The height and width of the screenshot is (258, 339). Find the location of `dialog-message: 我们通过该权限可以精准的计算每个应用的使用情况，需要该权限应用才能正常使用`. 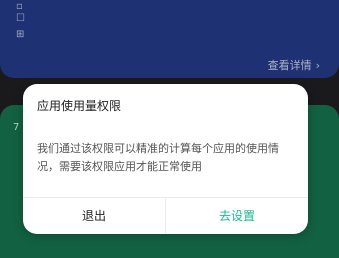

dialog-message: 我们通过该权限可以精准的计算每个应用的使用情况，需要该权限应用才能正常使用 is located at coordinates (158, 157).